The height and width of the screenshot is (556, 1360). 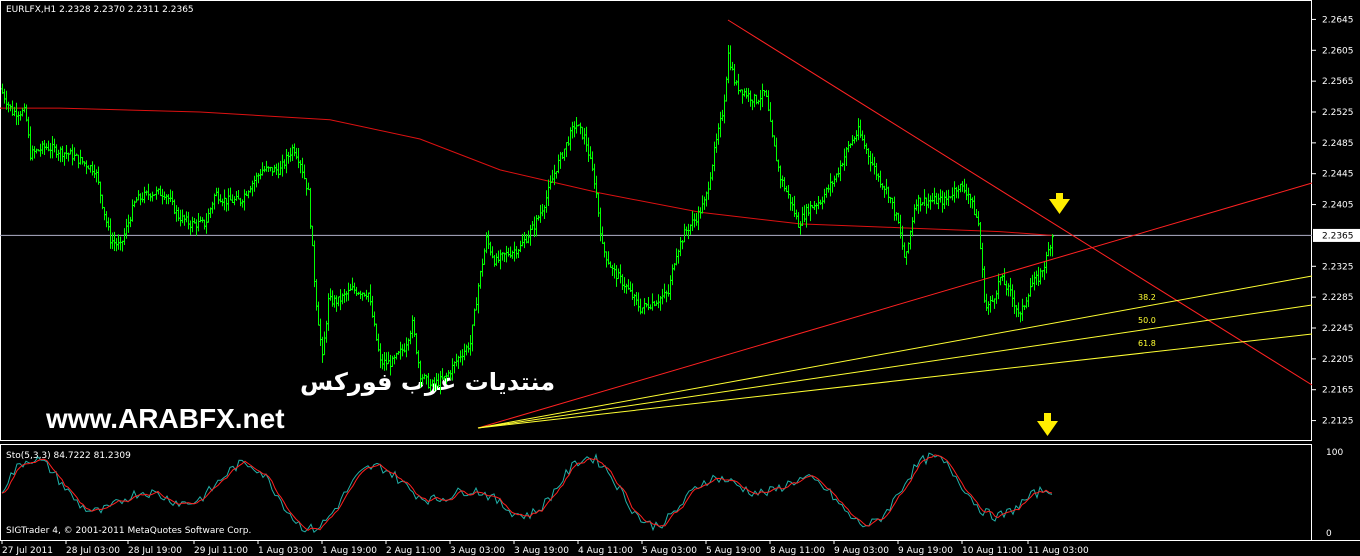 I want to click on time-tick-label: 9 Aug 03:00, so click(x=861, y=551).